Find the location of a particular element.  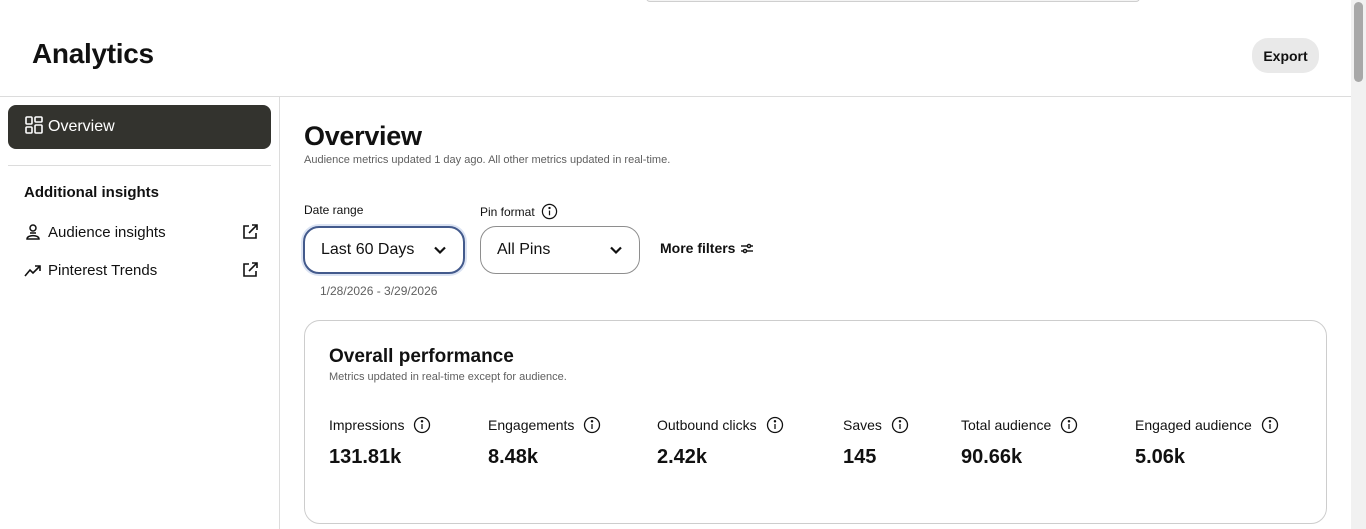

page-scrollbar is located at coordinates (1358, 264).